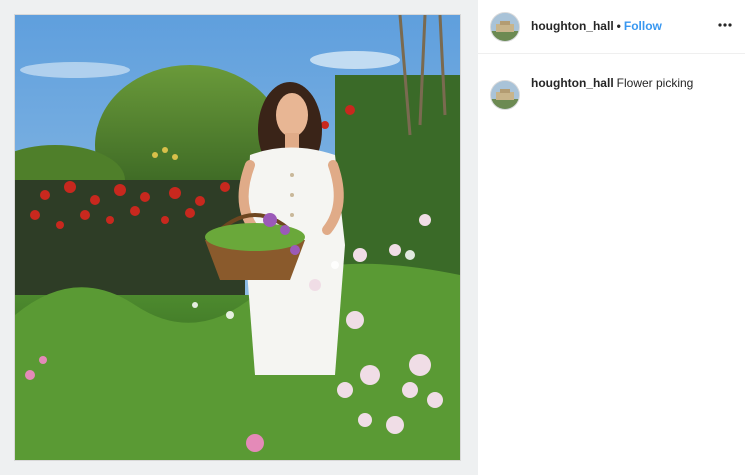  Describe the element at coordinates (655, 83) in the screenshot. I see `caption-text: Flower picking` at that location.